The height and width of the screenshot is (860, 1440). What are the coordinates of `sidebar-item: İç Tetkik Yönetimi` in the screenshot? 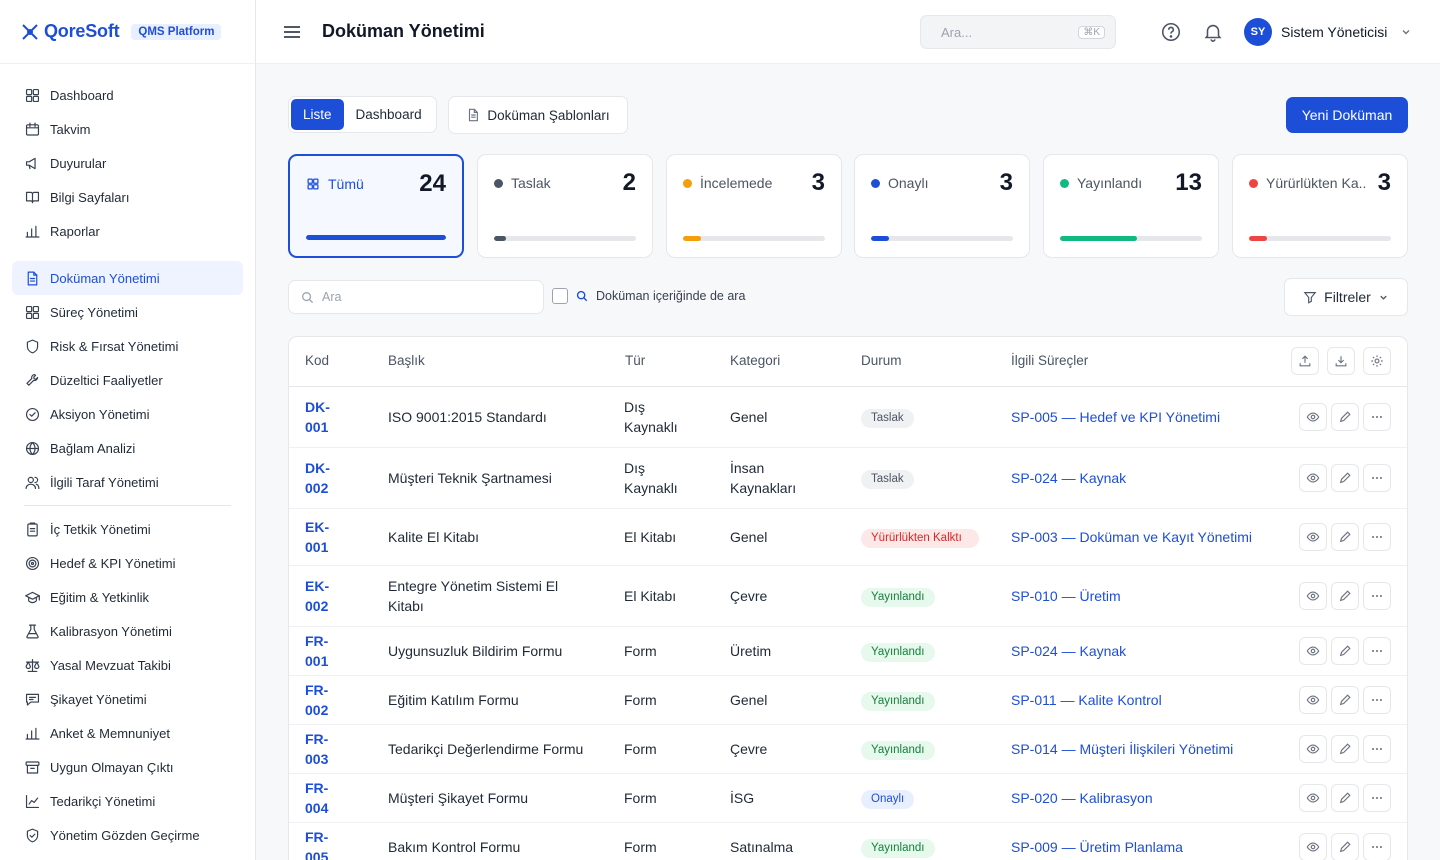 It's located at (127, 529).